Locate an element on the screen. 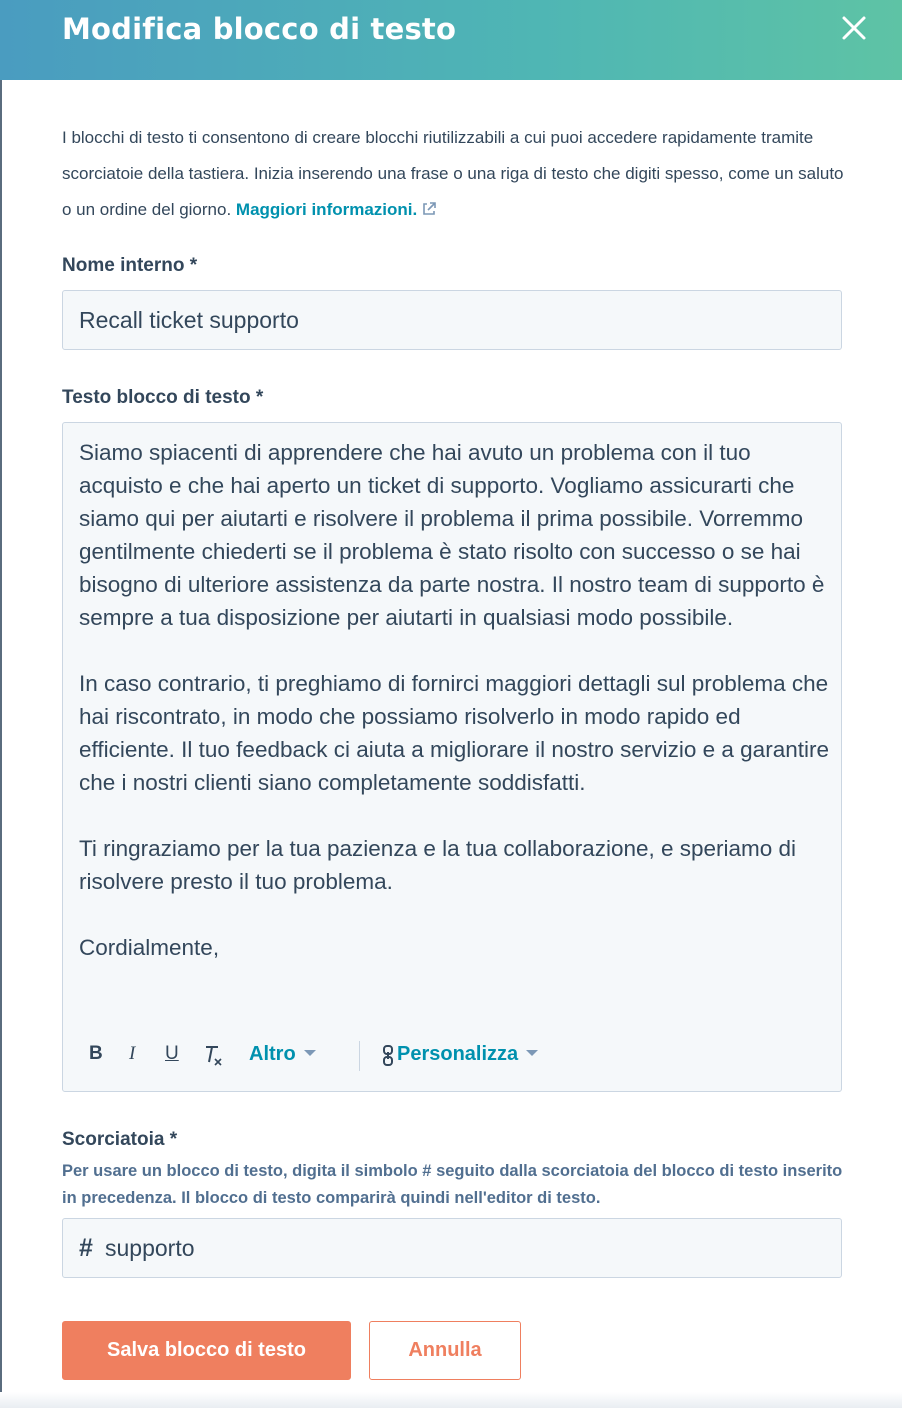 This screenshot has width=902, height=1408. more-dropdown: Altro is located at coordinates (282, 1054).